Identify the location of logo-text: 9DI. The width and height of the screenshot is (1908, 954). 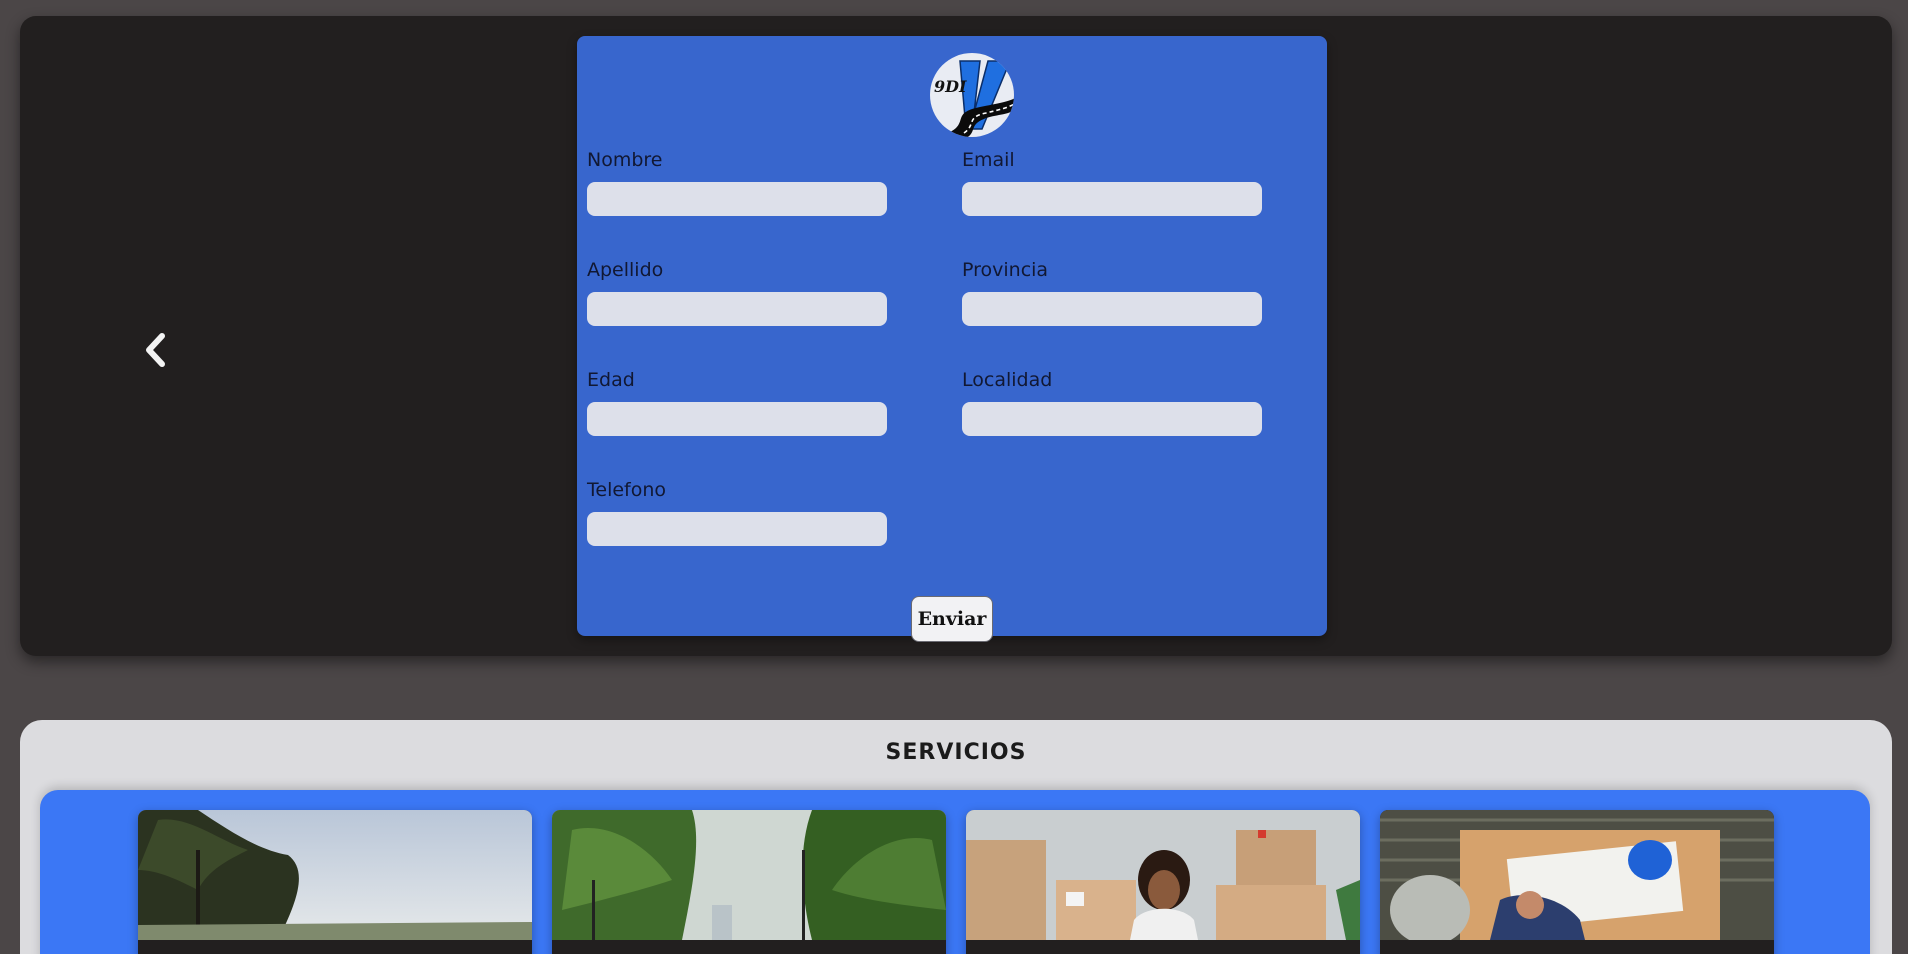
(950, 86).